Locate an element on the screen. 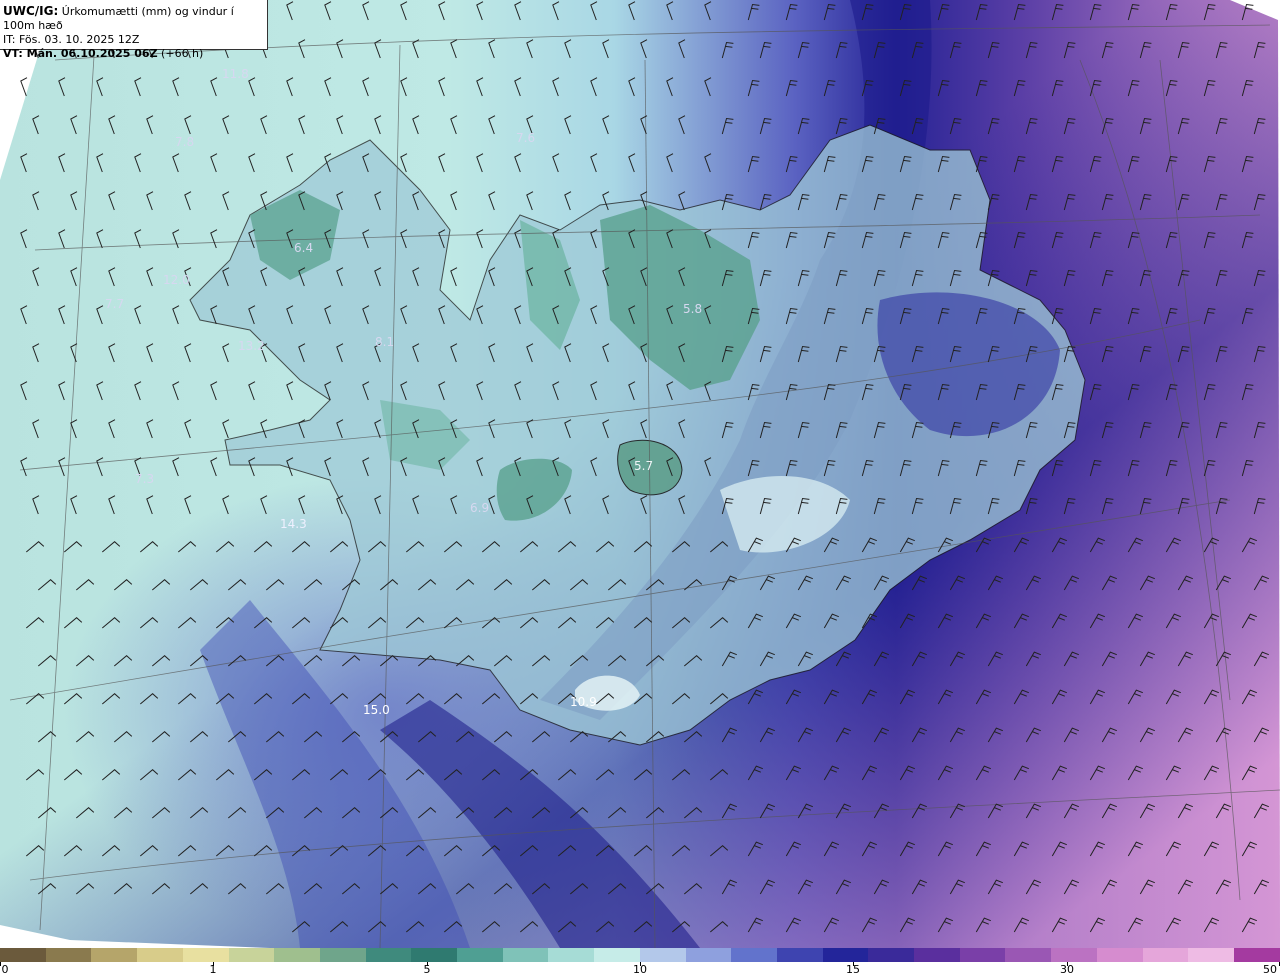  colorbar-tick-label: 10 is located at coordinates (640, 969).